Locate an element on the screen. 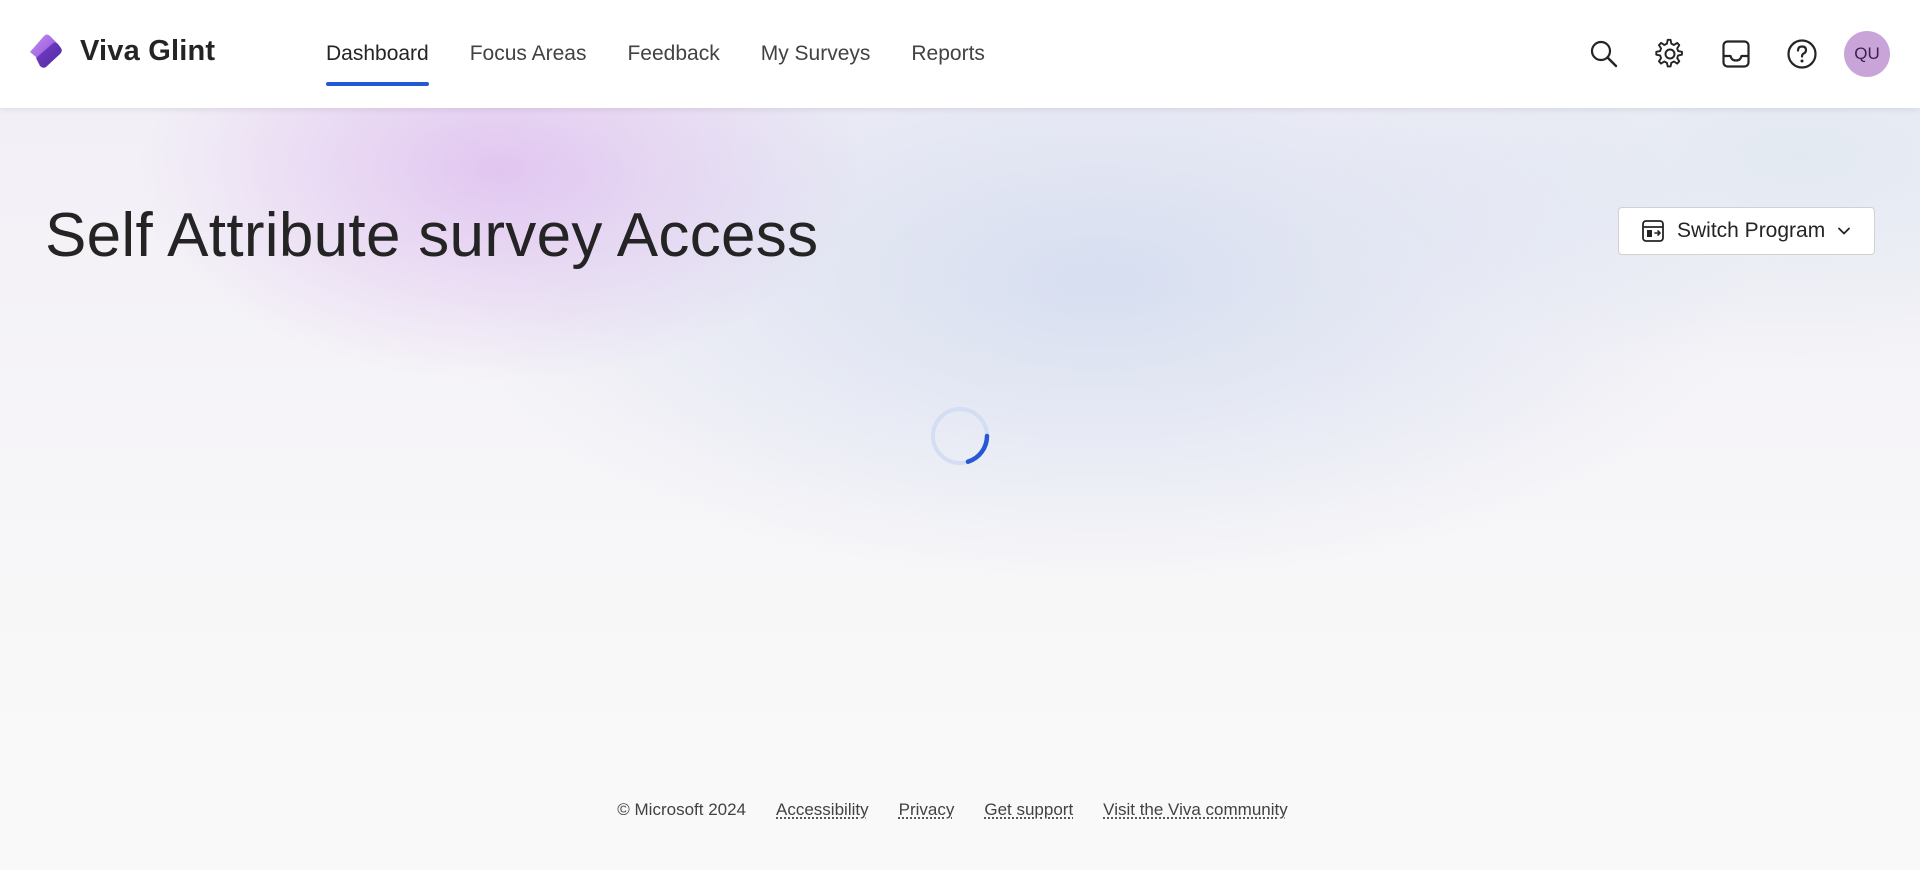 This screenshot has height=870, width=1920. nav-item-focus-areas: Focus Areas is located at coordinates (528, 54).